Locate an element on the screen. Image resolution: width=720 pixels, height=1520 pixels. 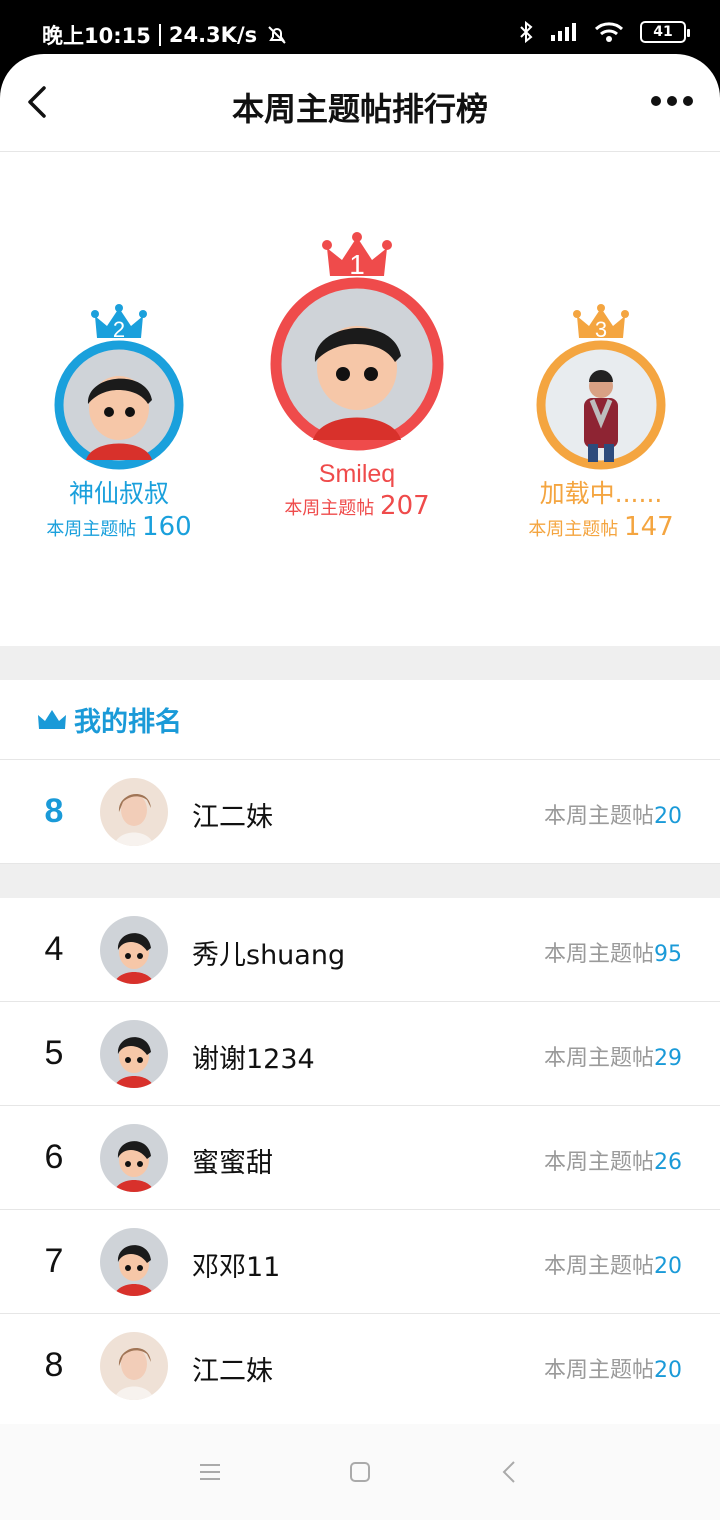
my-rank-row: 8 江二妹 本周主题帖20 is located at coordinates (360, 812).